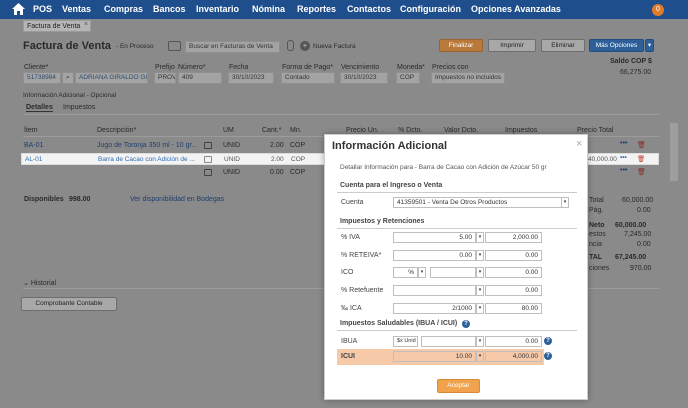  I want to click on ico-rate-select, so click(453, 272).